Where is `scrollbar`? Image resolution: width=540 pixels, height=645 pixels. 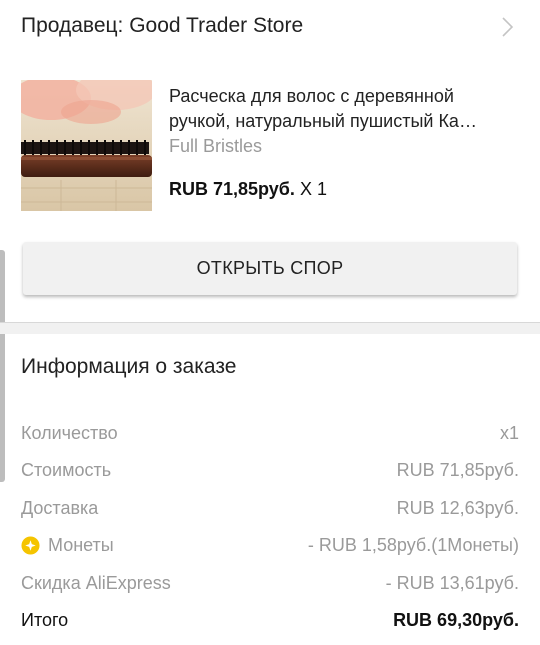 scrollbar is located at coordinates (2, 366).